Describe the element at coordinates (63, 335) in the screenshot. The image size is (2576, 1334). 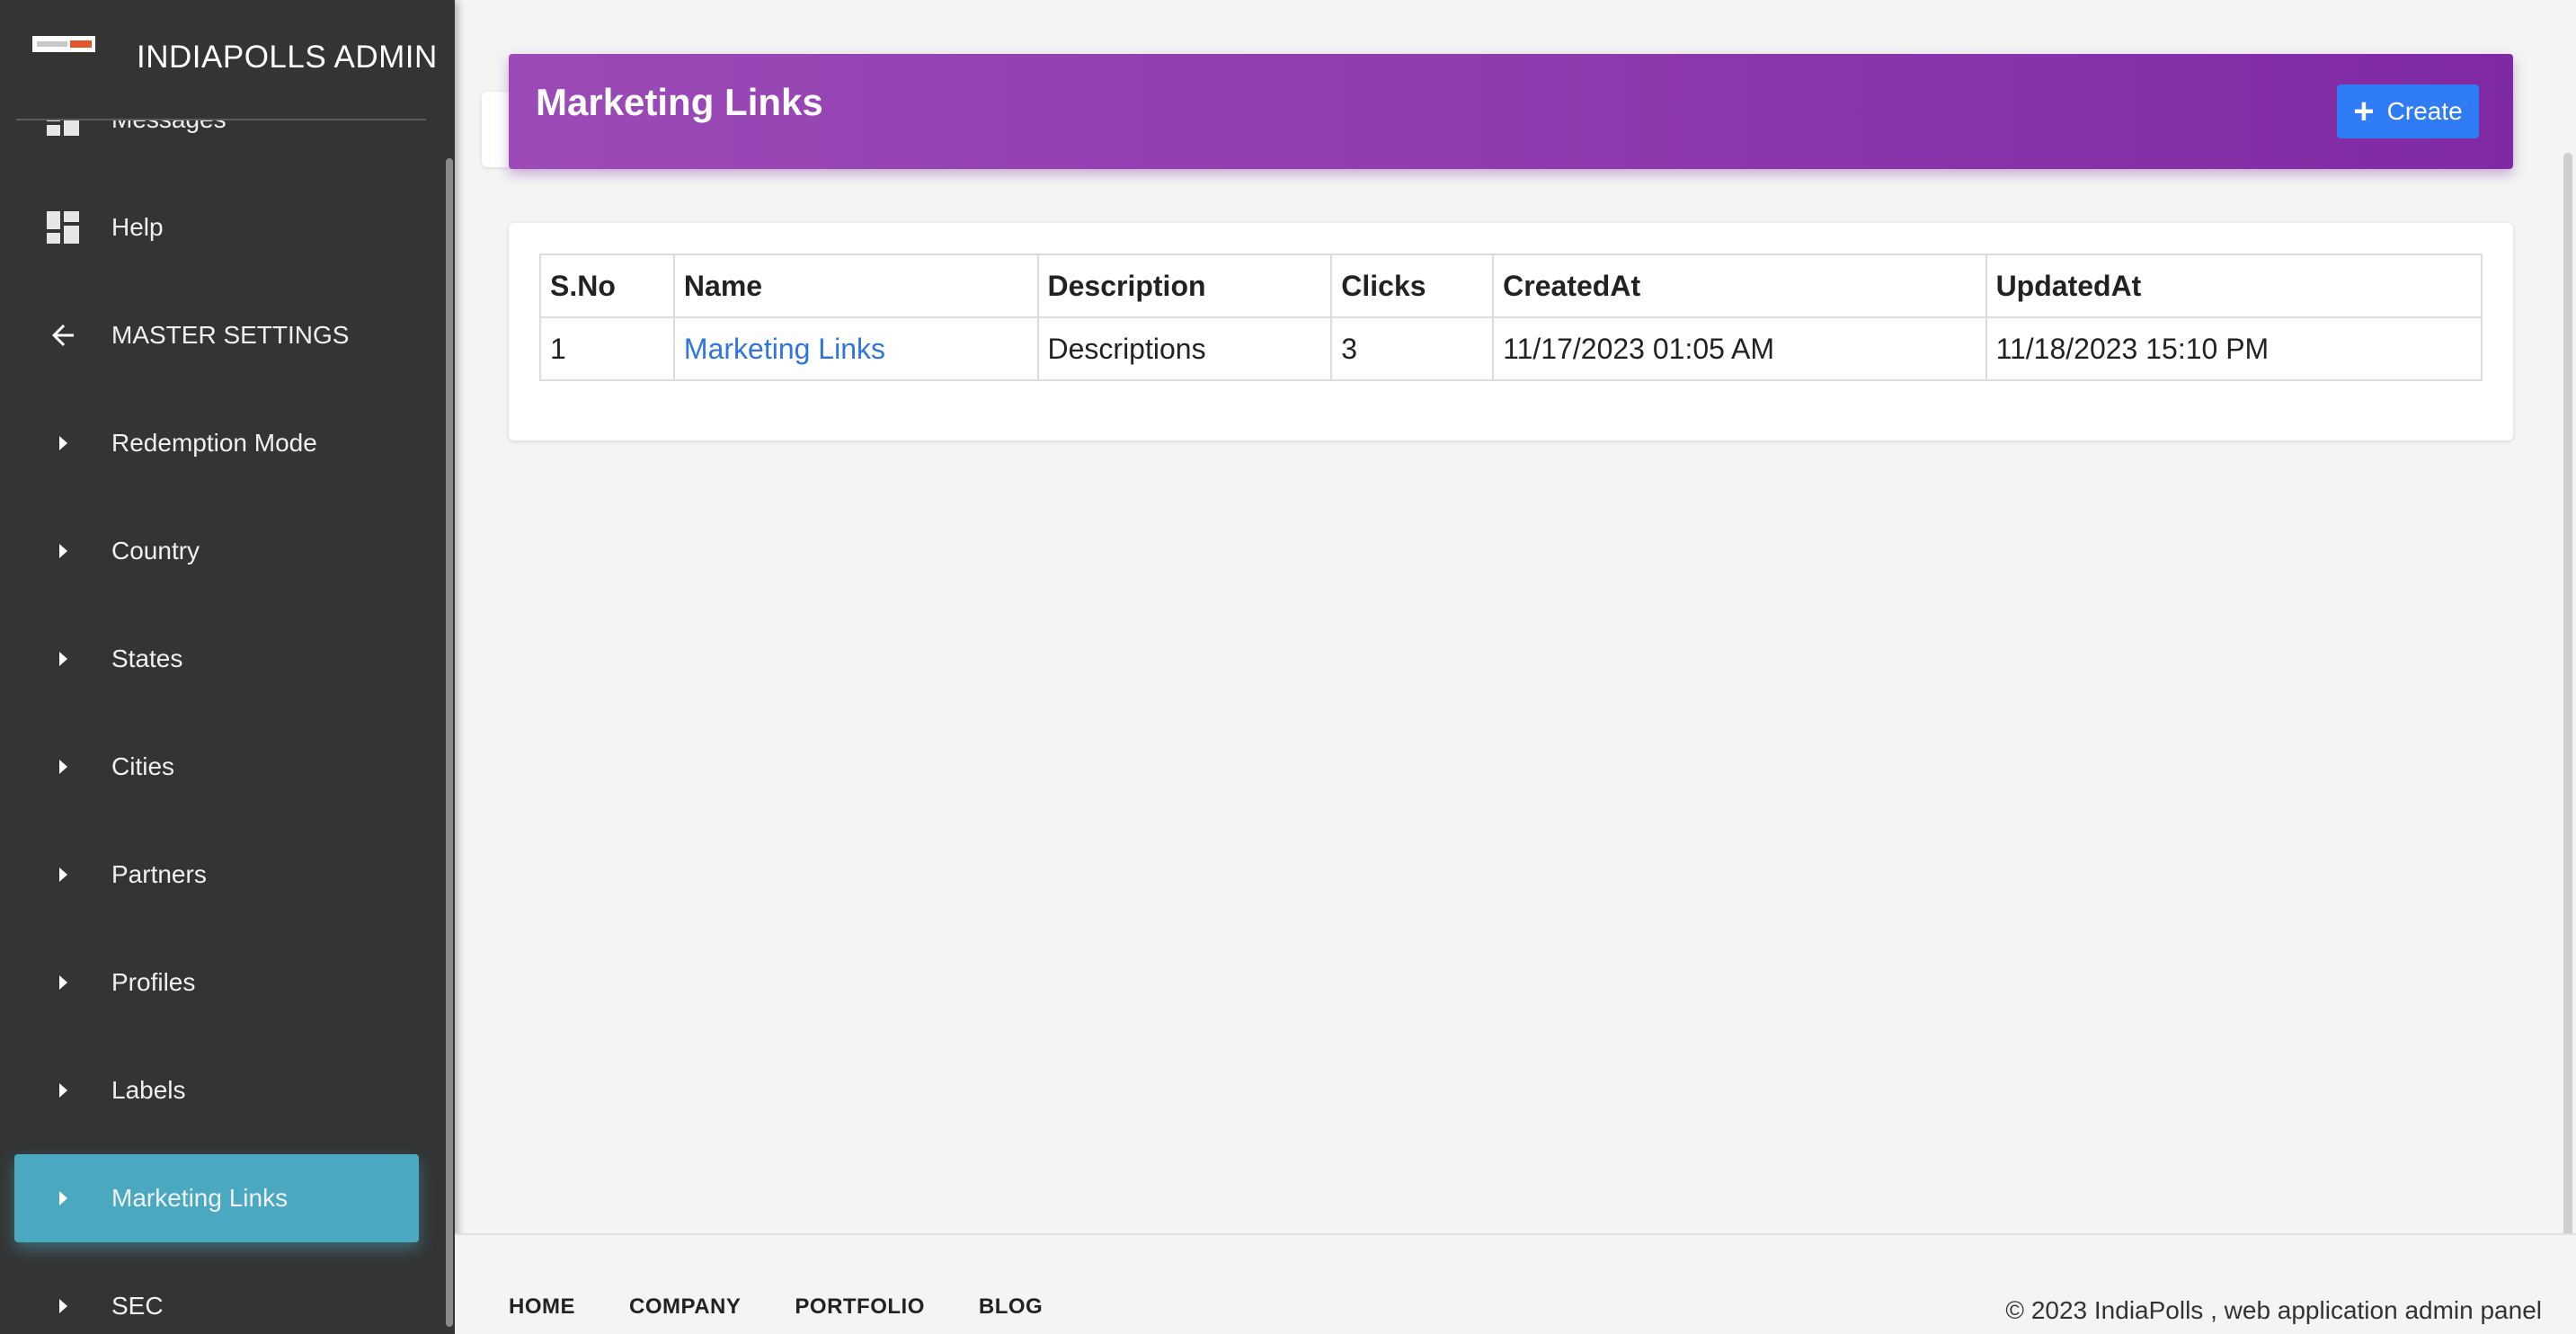
I see `arrow-left-icon` at that location.